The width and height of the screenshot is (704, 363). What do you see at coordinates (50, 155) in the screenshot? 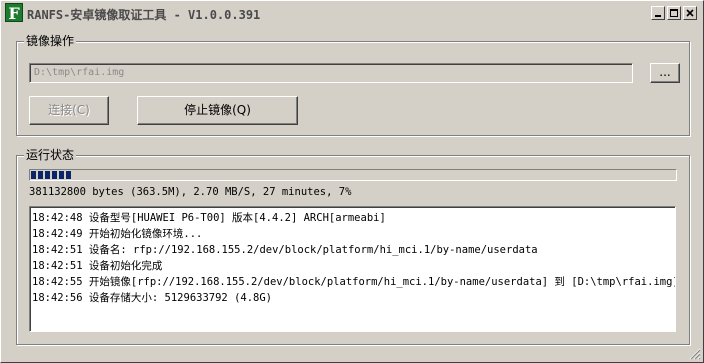
I see `run-status-label: 运行状态` at bounding box center [50, 155].